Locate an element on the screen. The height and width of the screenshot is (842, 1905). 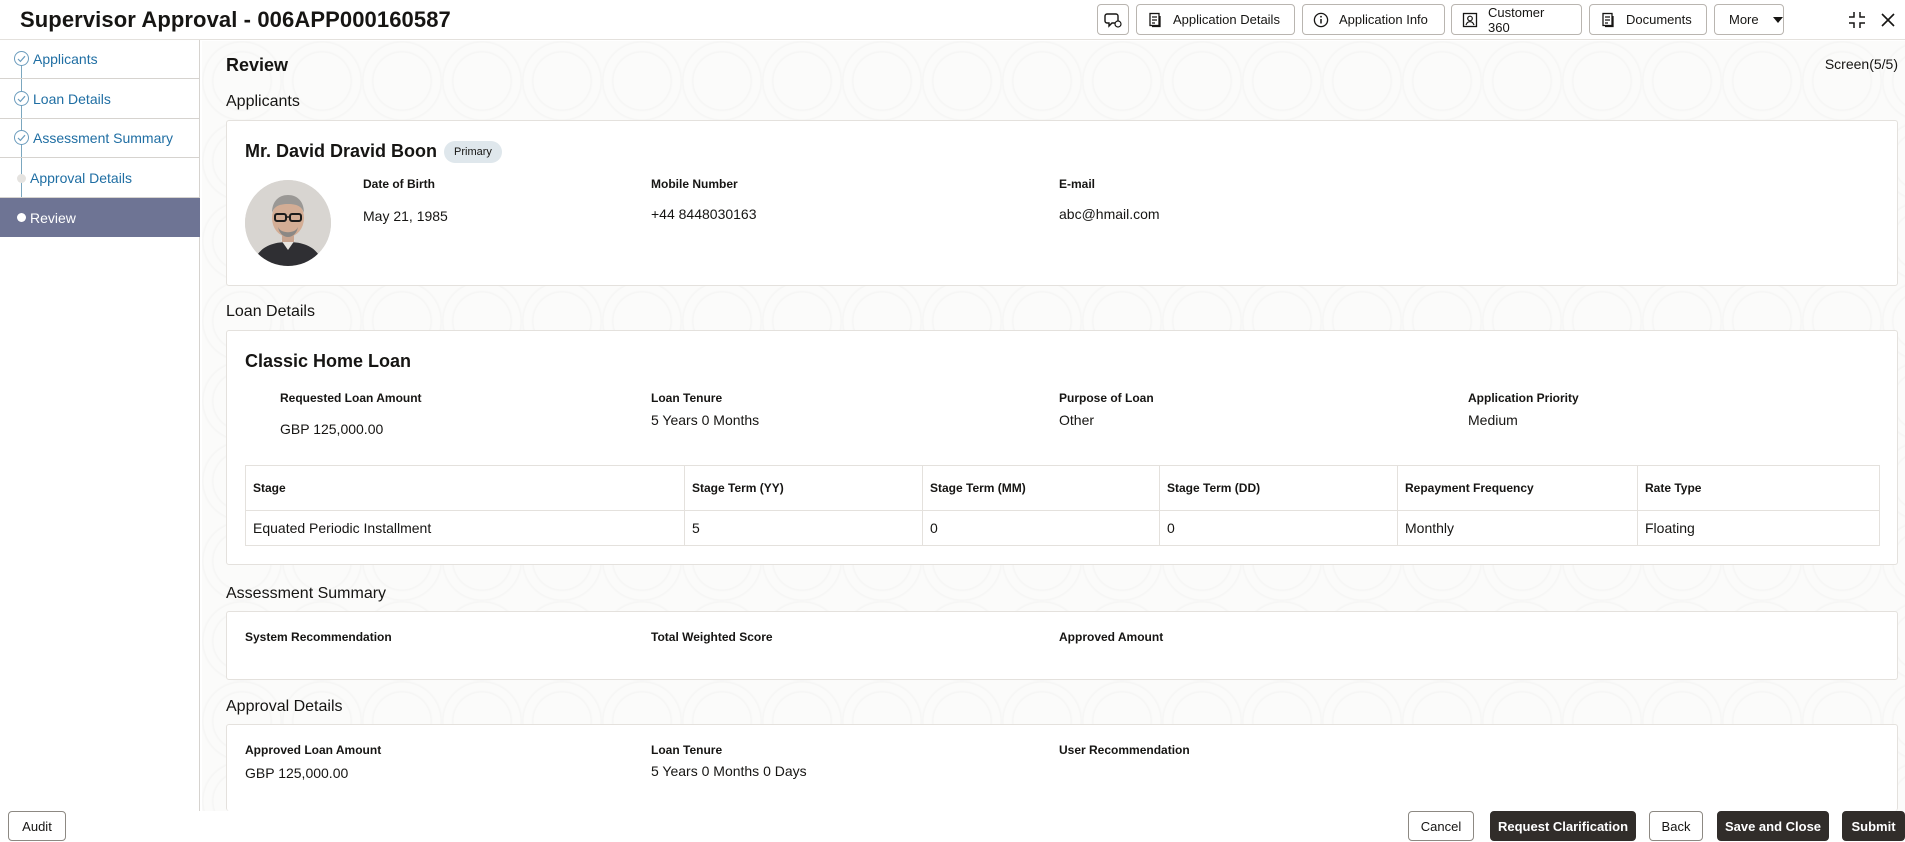
applicants-section-title: Applicants is located at coordinates (263, 101).